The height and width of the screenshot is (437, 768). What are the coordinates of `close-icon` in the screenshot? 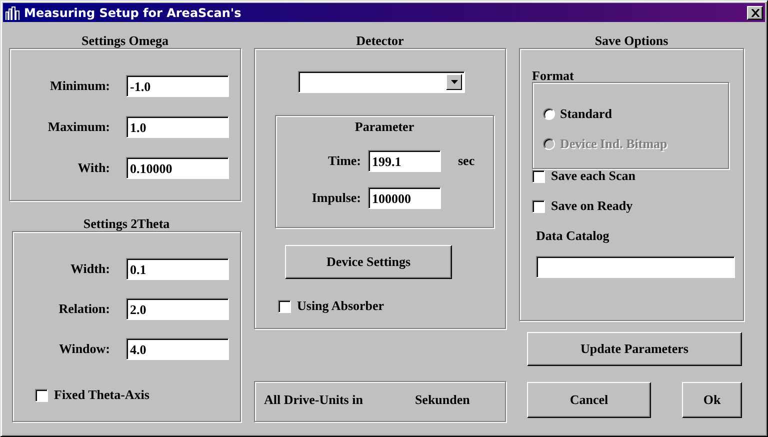 It's located at (755, 12).